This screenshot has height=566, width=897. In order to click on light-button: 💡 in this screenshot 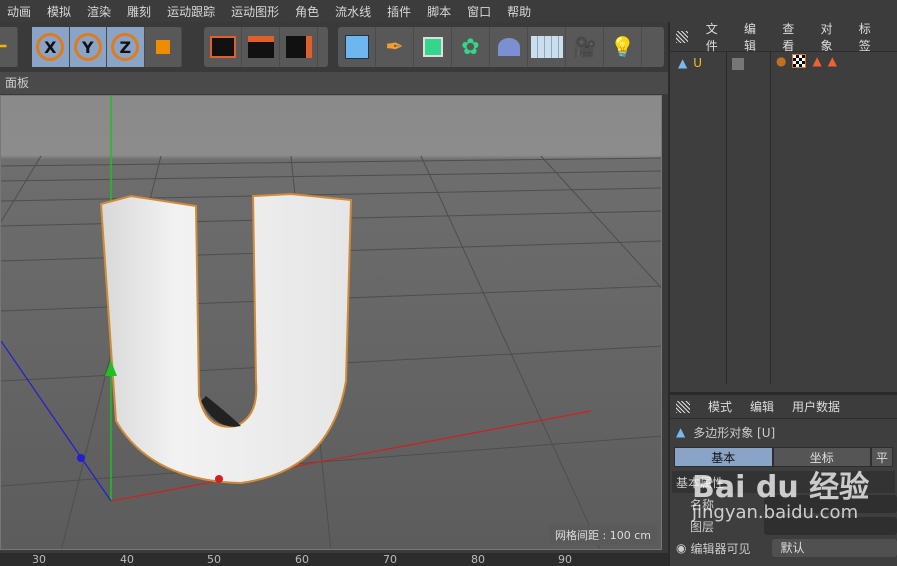, I will do `click(623, 47)`.